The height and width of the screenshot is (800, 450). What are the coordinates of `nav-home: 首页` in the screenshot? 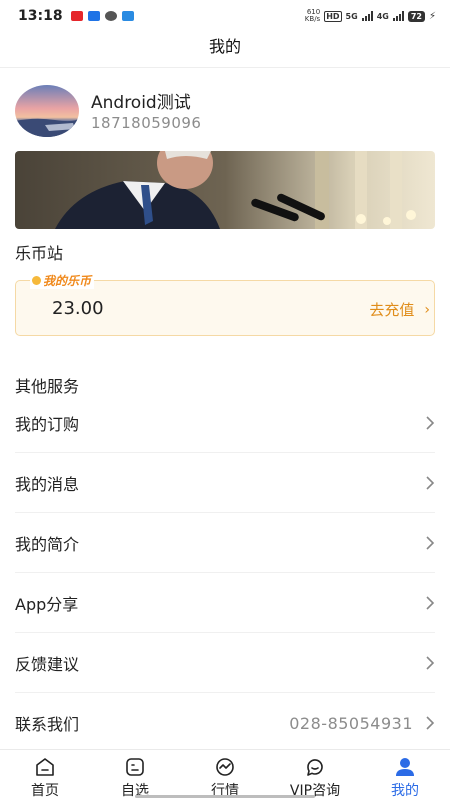 It's located at (45, 775).